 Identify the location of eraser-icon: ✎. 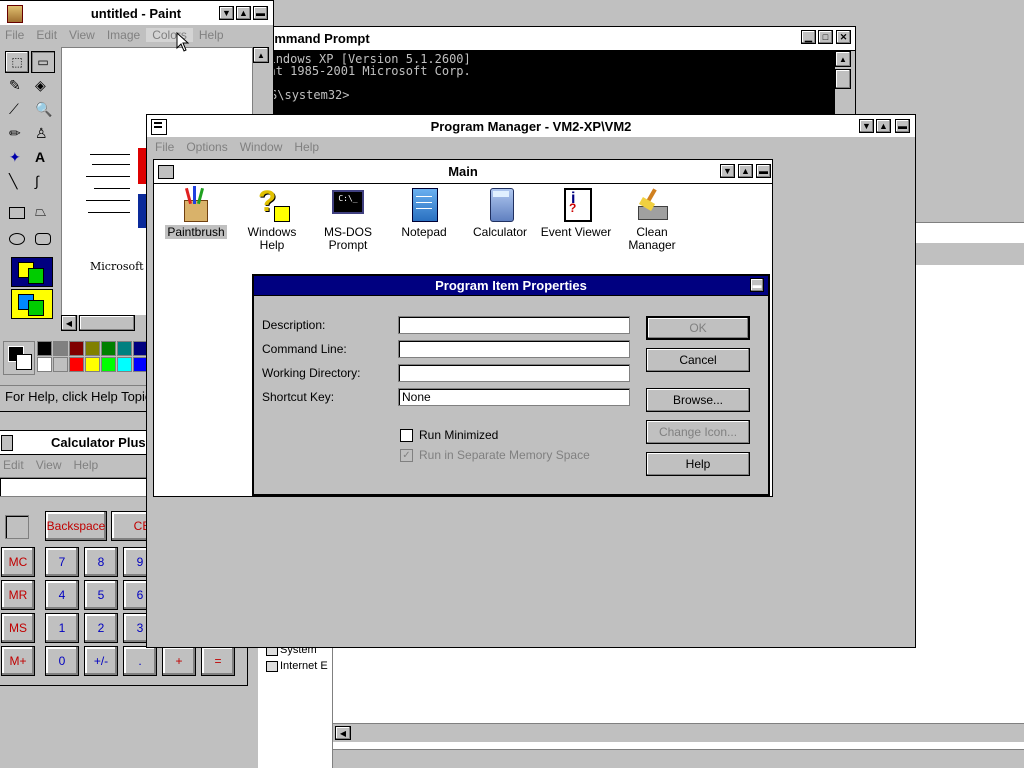
(15, 85).